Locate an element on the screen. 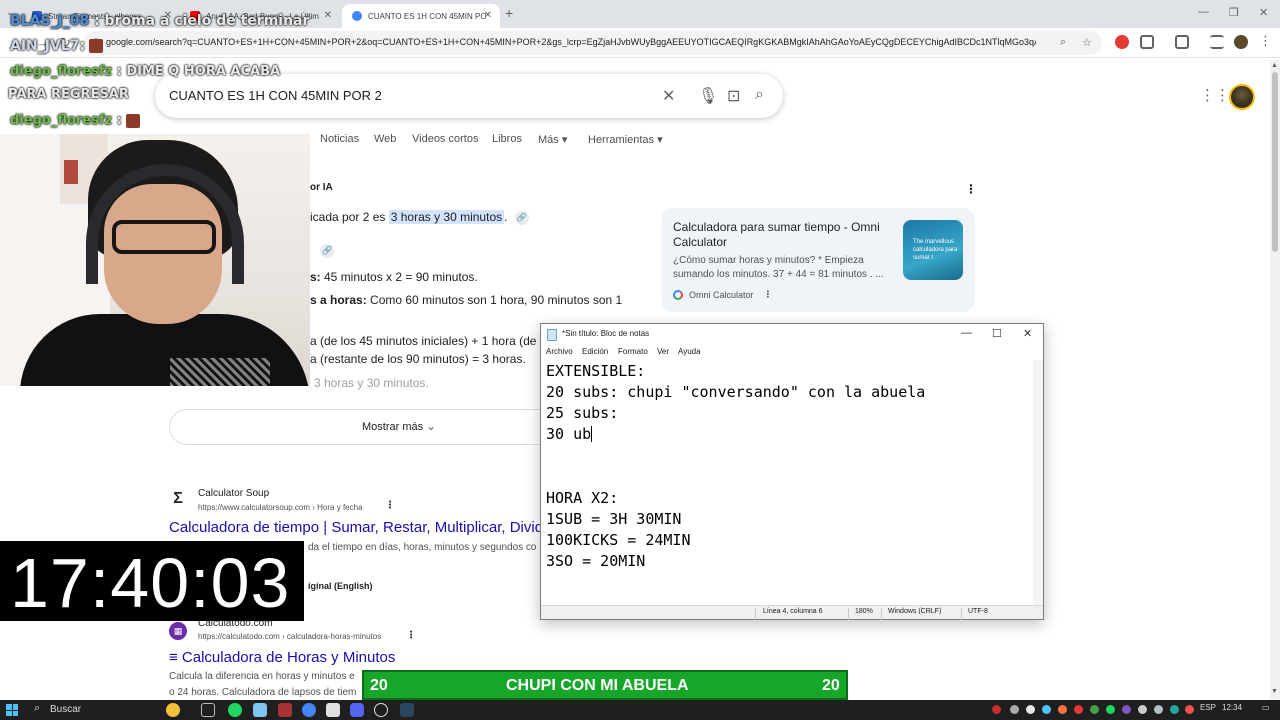 The image size is (1280, 720). restore-icon: ❐ is located at coordinates (1234, 12).